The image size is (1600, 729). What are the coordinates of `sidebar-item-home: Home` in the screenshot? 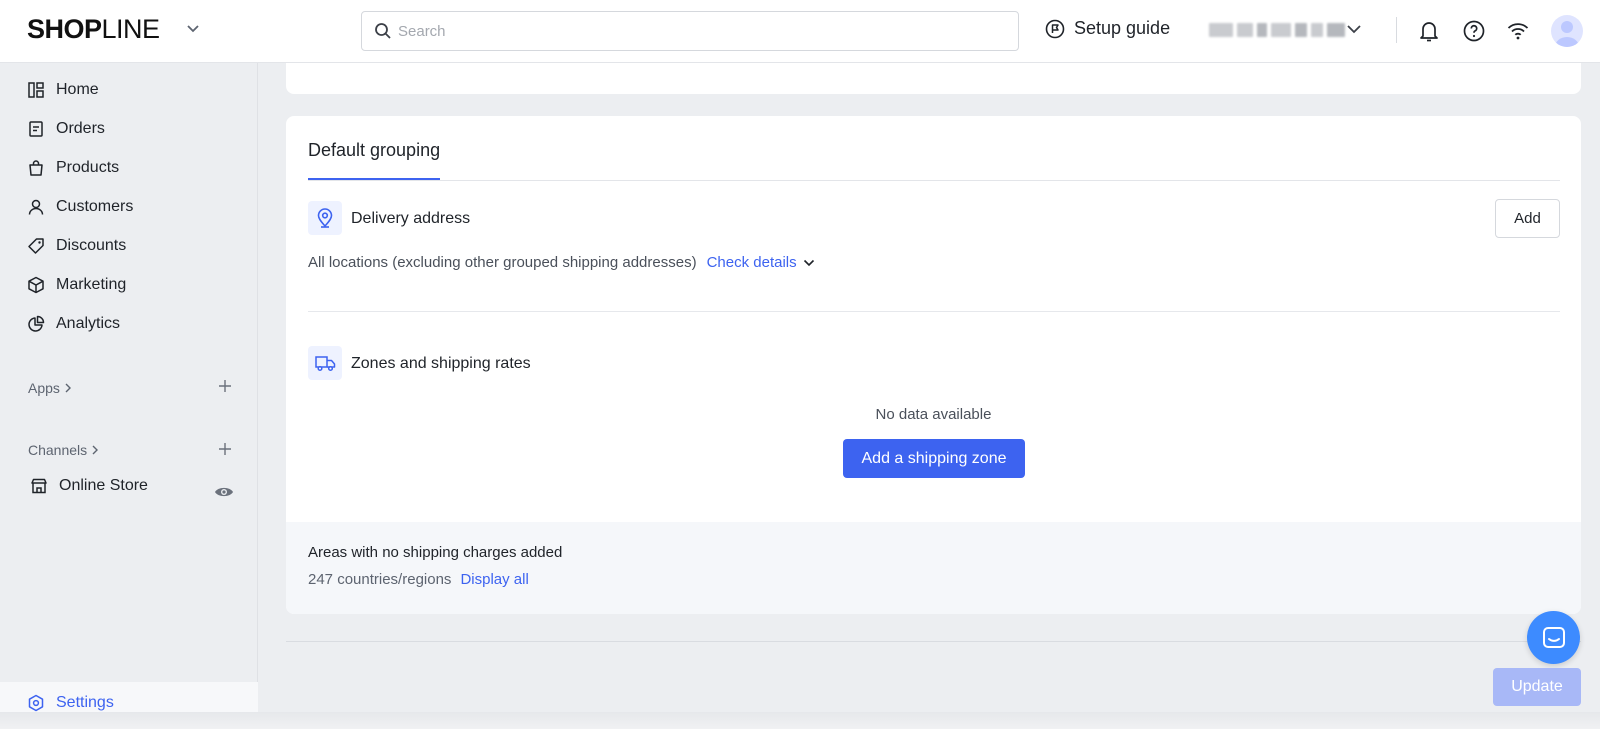 It's located at (63, 90).